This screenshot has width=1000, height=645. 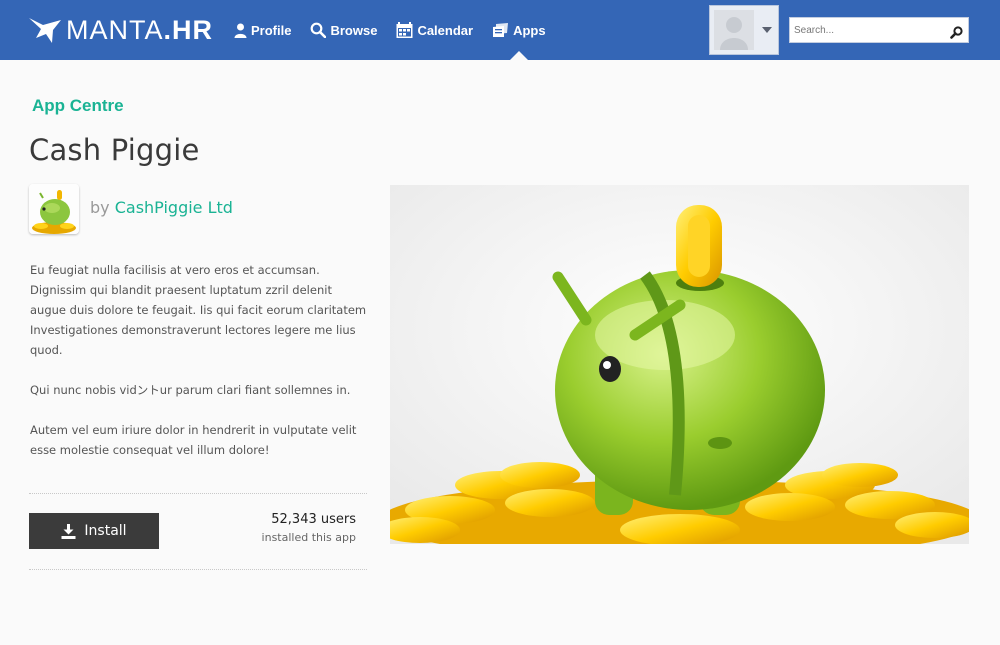 I want to click on nav-item-label: Apps, so click(x=529, y=30).